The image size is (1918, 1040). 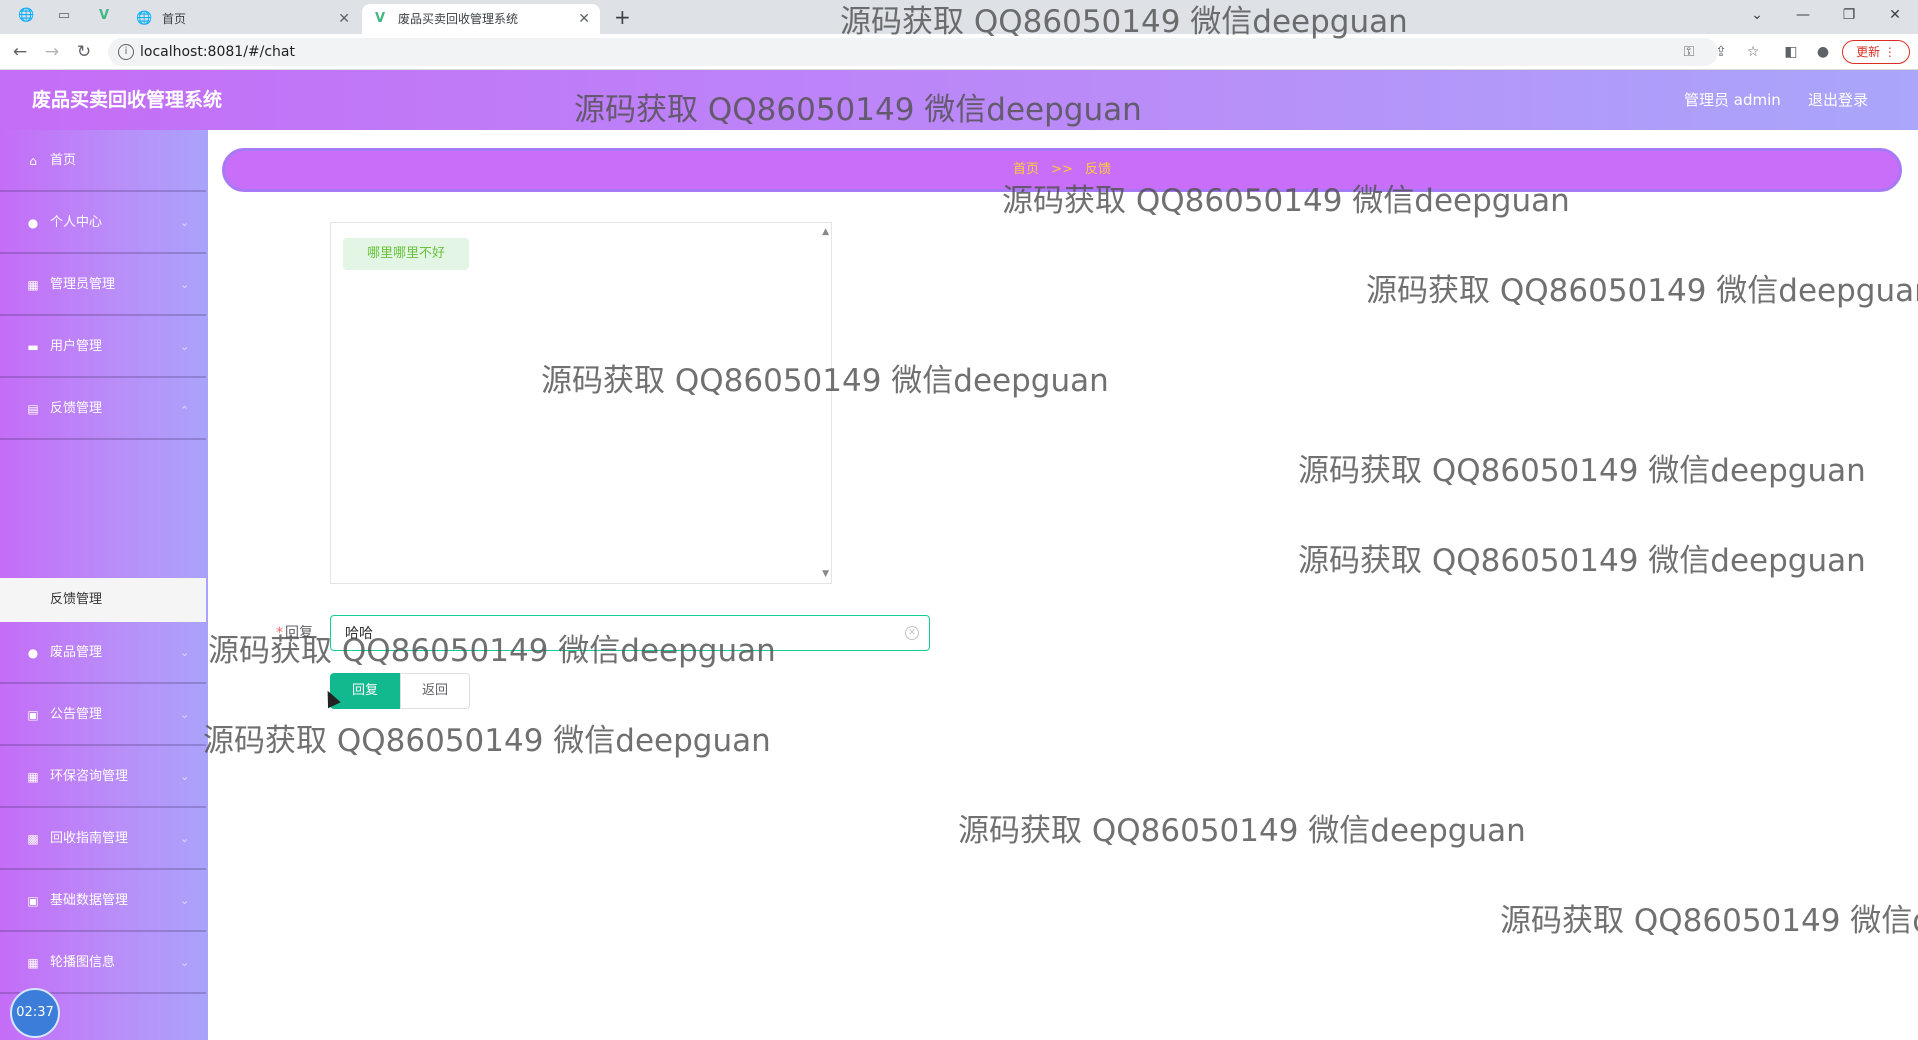 I want to click on blank-page-icon: ▭, so click(x=64, y=16).